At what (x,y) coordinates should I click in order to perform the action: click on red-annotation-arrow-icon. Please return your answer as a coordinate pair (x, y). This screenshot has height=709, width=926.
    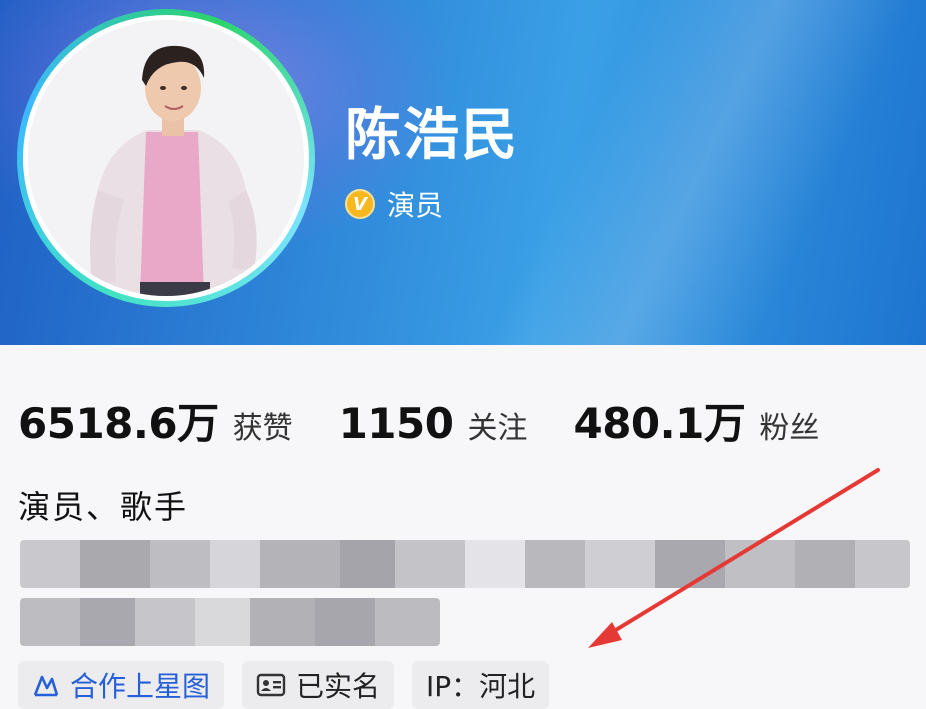
    Looking at the image, I should click on (734, 558).